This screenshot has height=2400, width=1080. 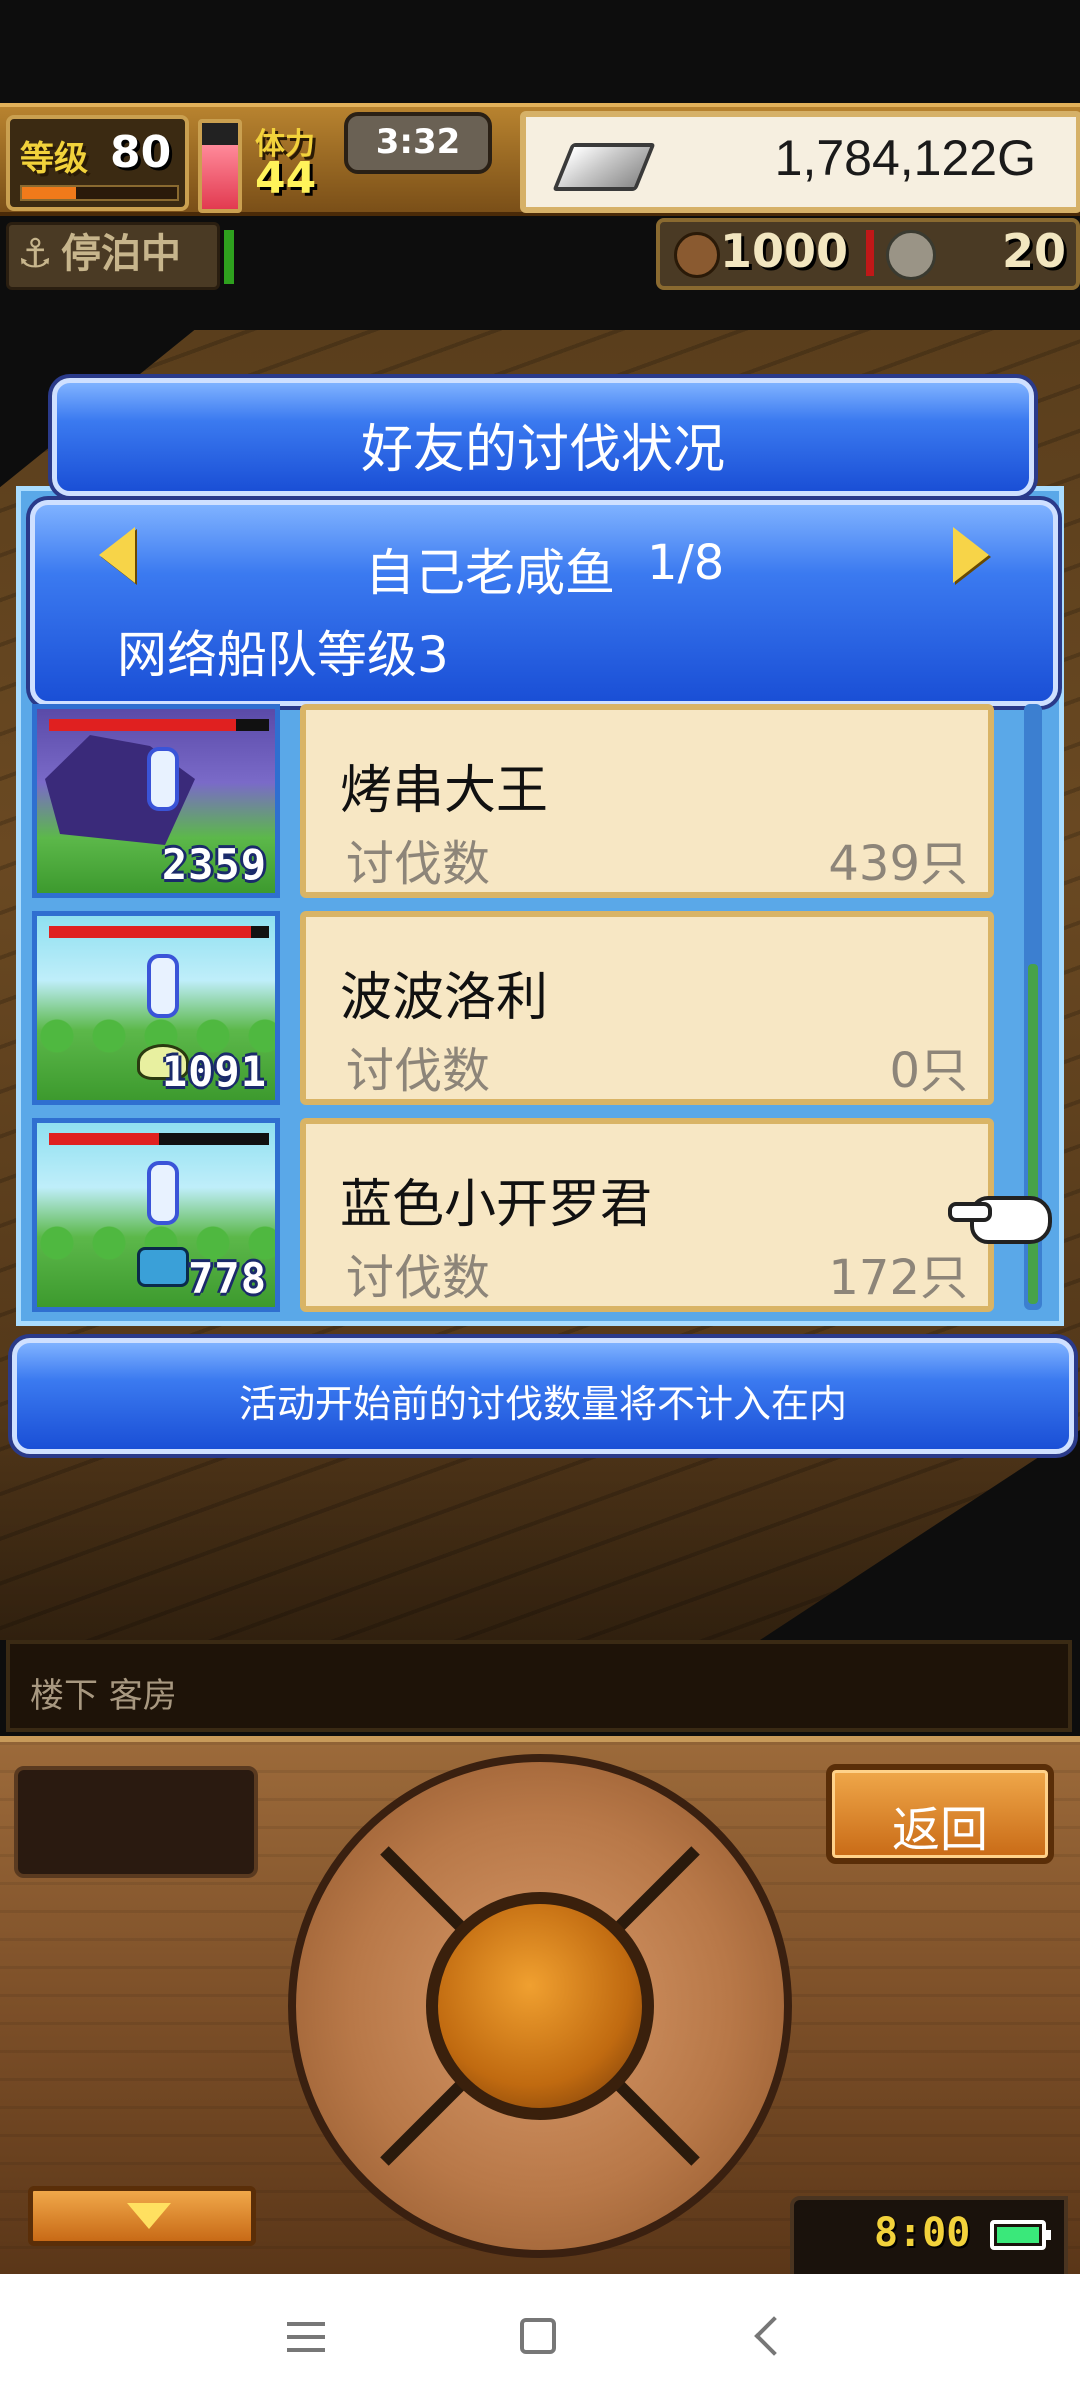 I want to click on resource-divider, so click(x=870, y=253).